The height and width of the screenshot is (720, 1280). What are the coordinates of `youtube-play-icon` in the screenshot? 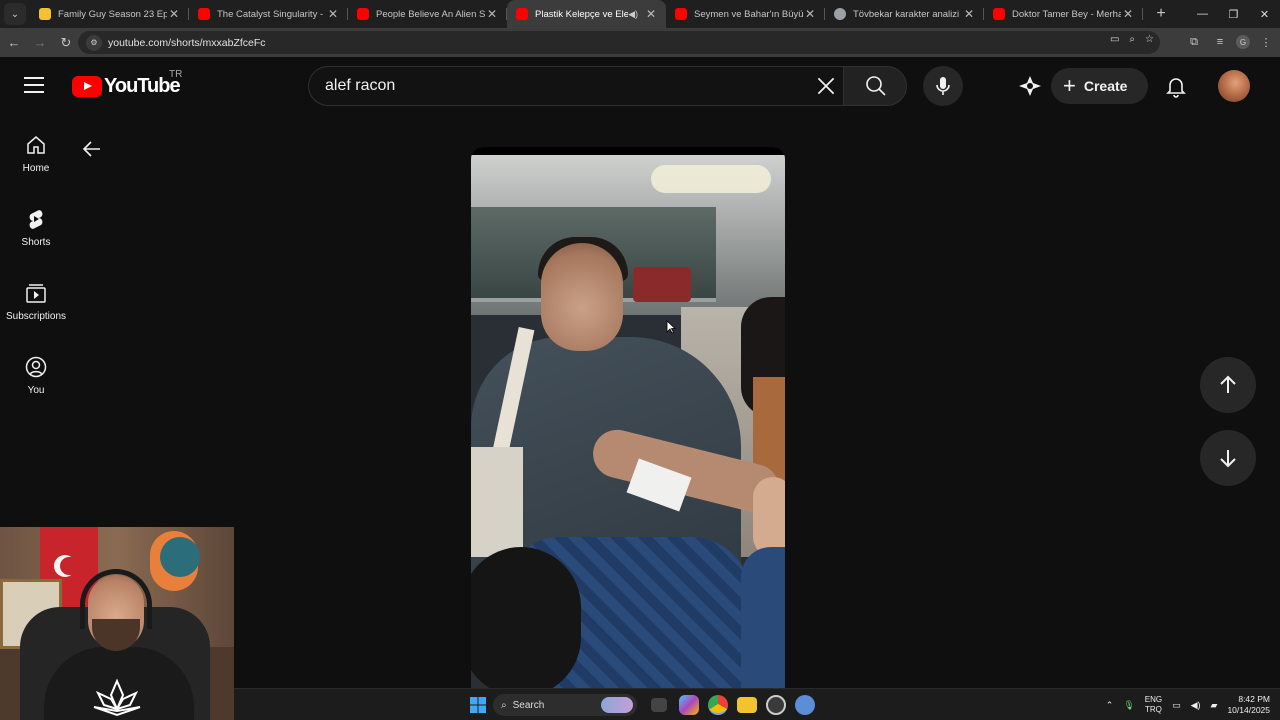 It's located at (87, 86).